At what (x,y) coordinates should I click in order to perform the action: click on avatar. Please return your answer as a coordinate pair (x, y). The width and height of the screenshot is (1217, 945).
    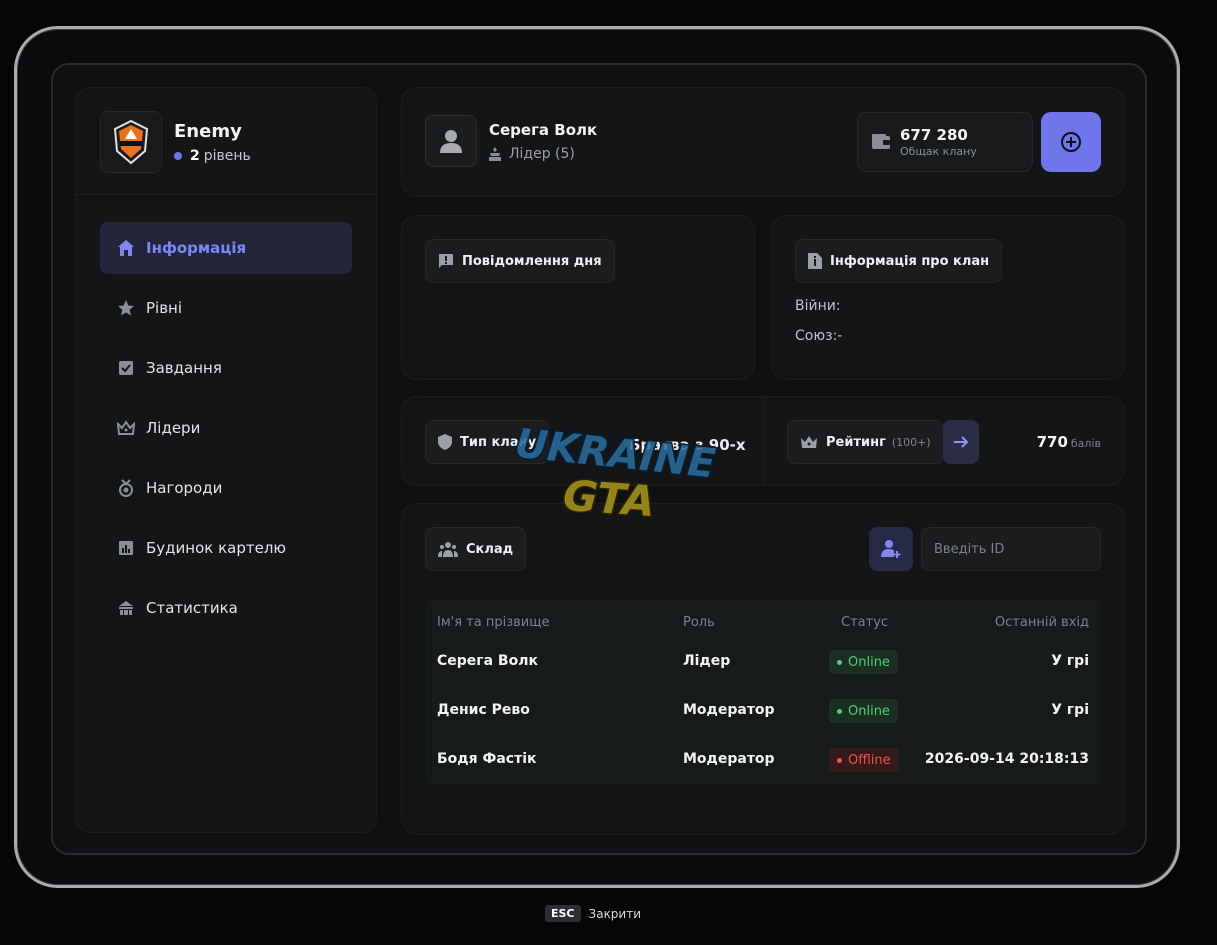
    Looking at the image, I should click on (451, 141).